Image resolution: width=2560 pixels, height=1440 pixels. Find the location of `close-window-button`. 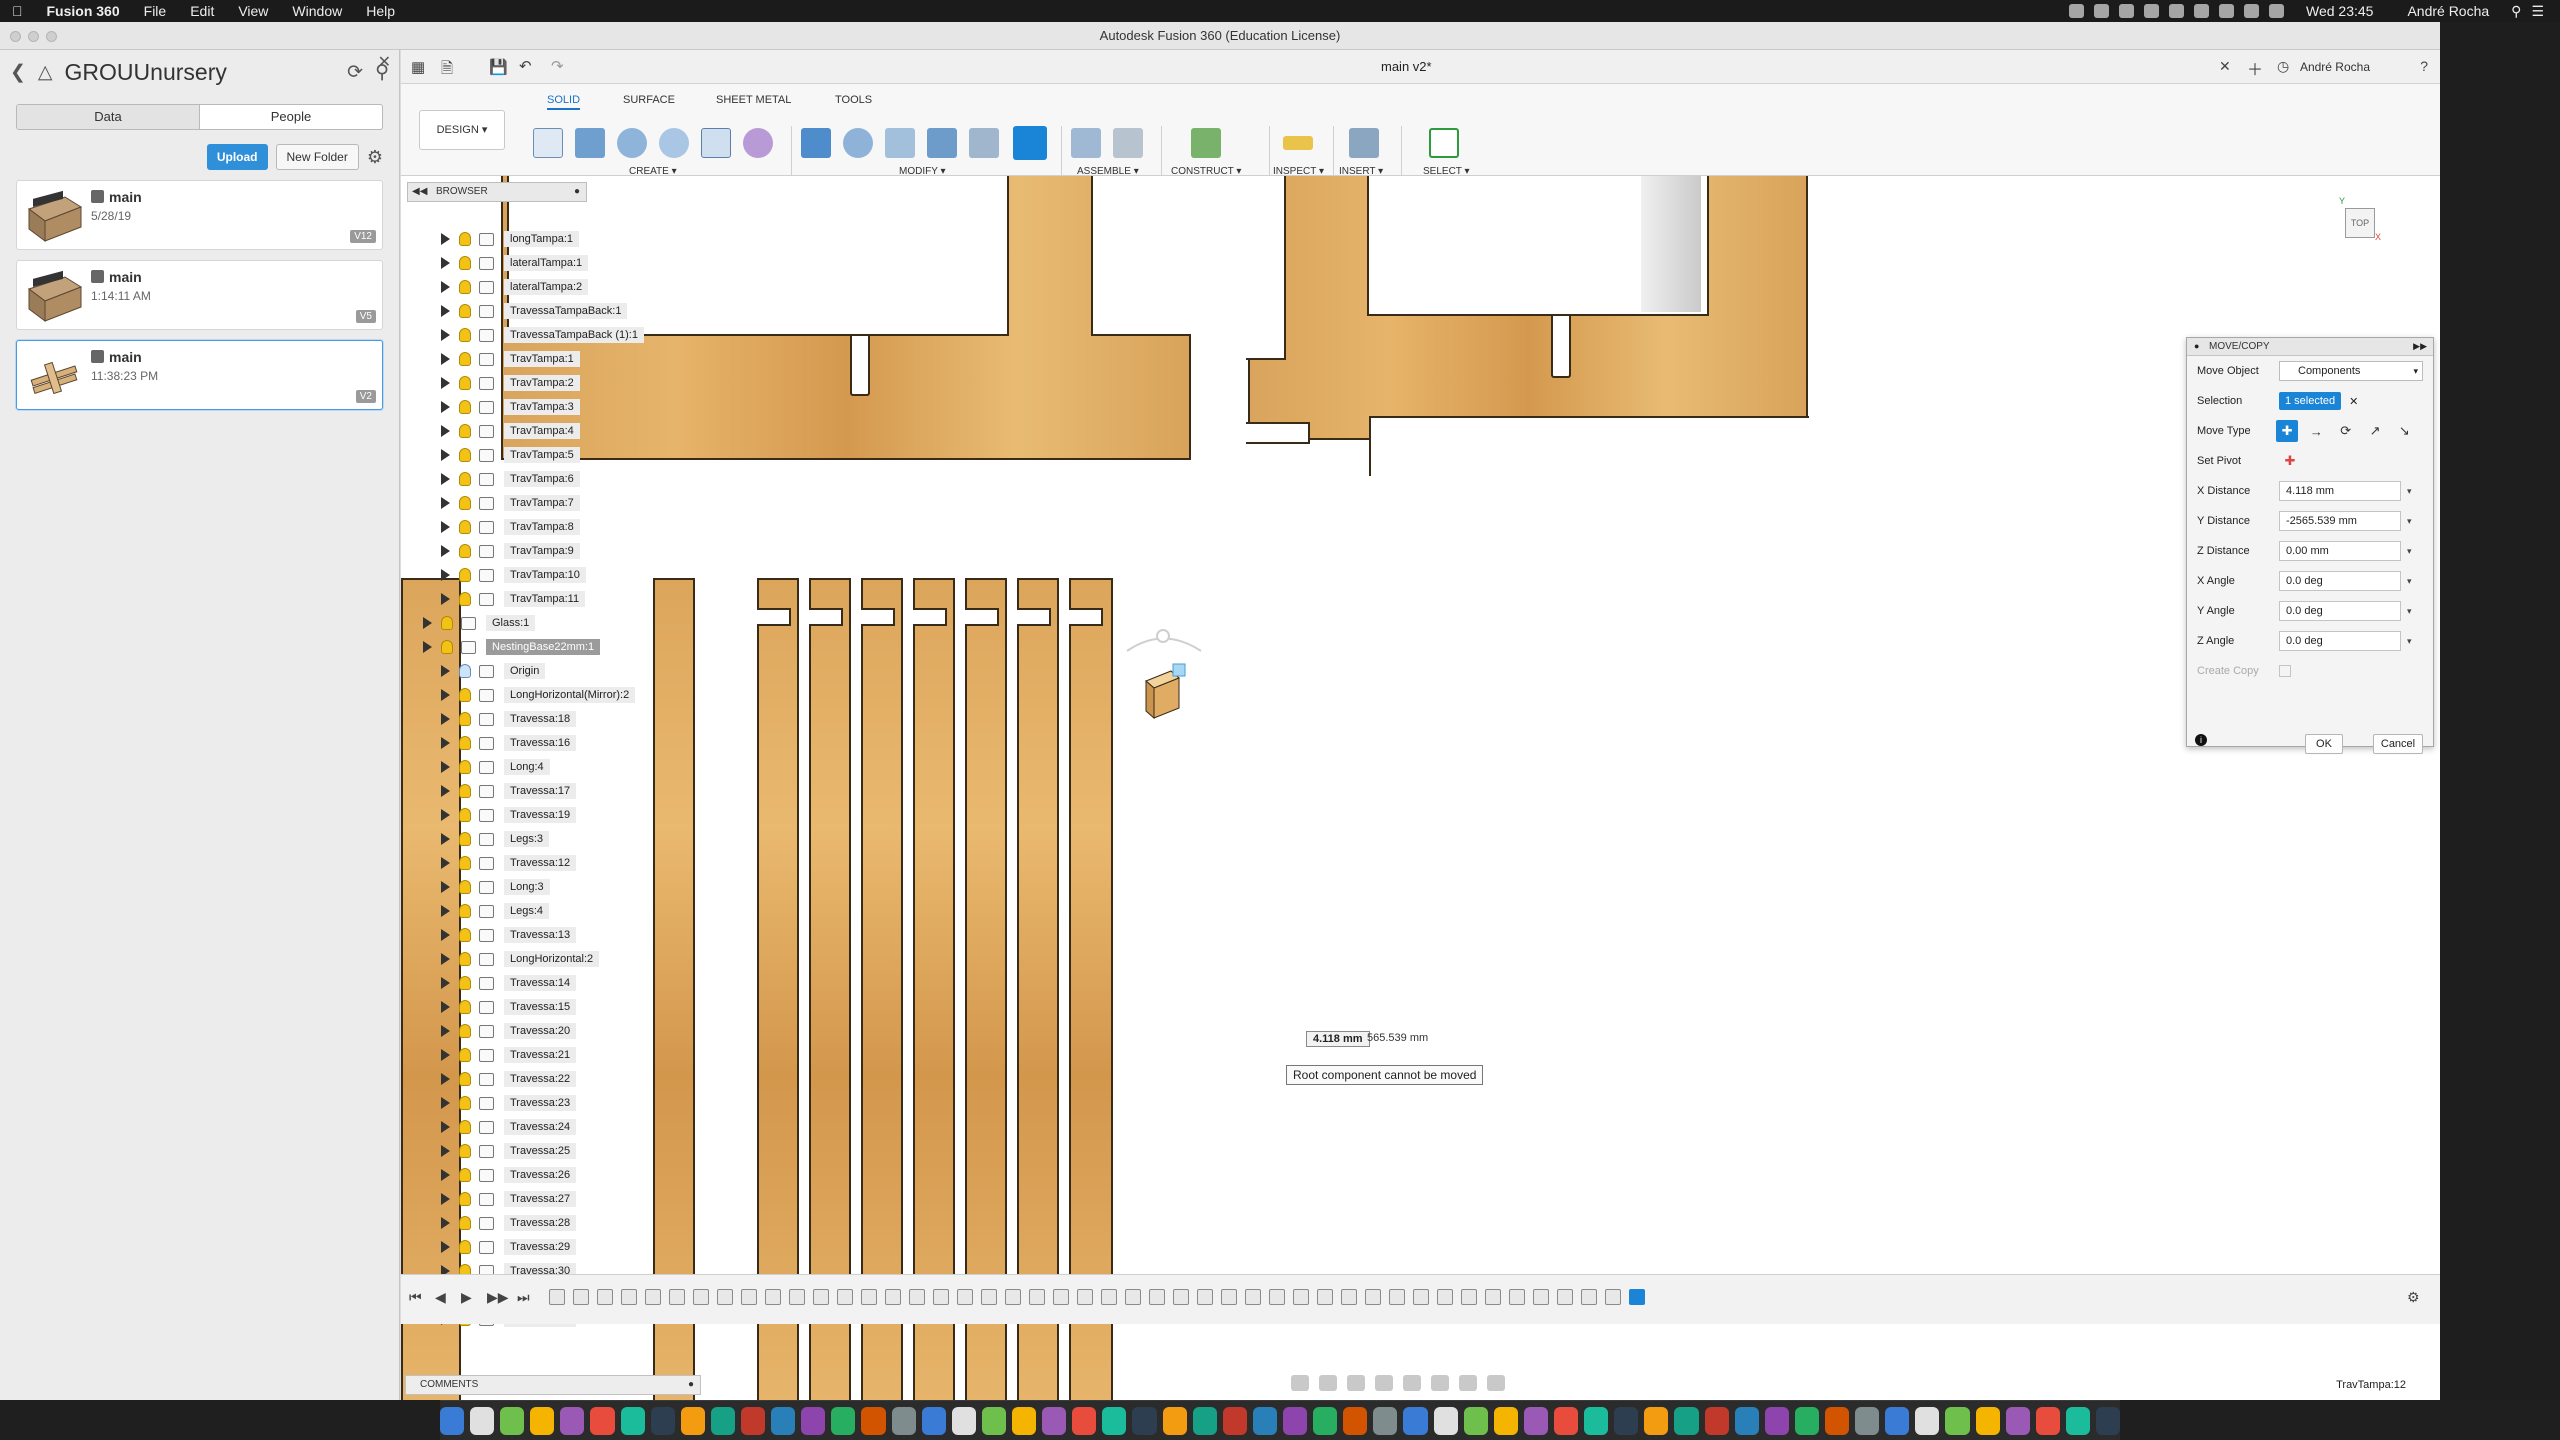

close-window-button is located at coordinates (15, 36).